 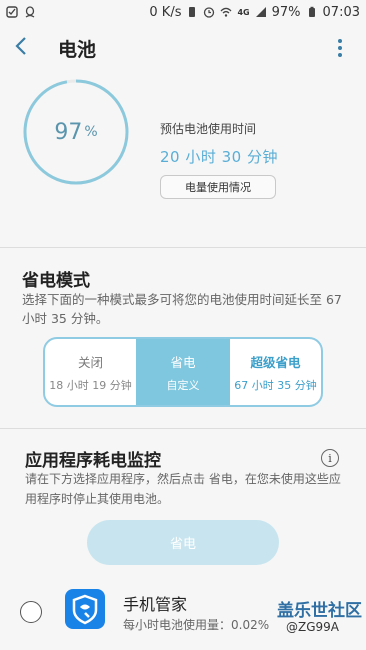 I want to click on save-power-button: 省电, so click(x=183, y=542).